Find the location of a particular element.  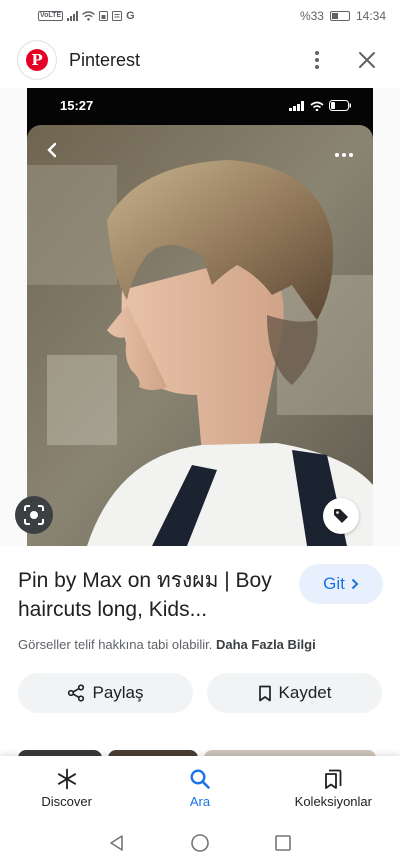

tag-icon is located at coordinates (341, 516).